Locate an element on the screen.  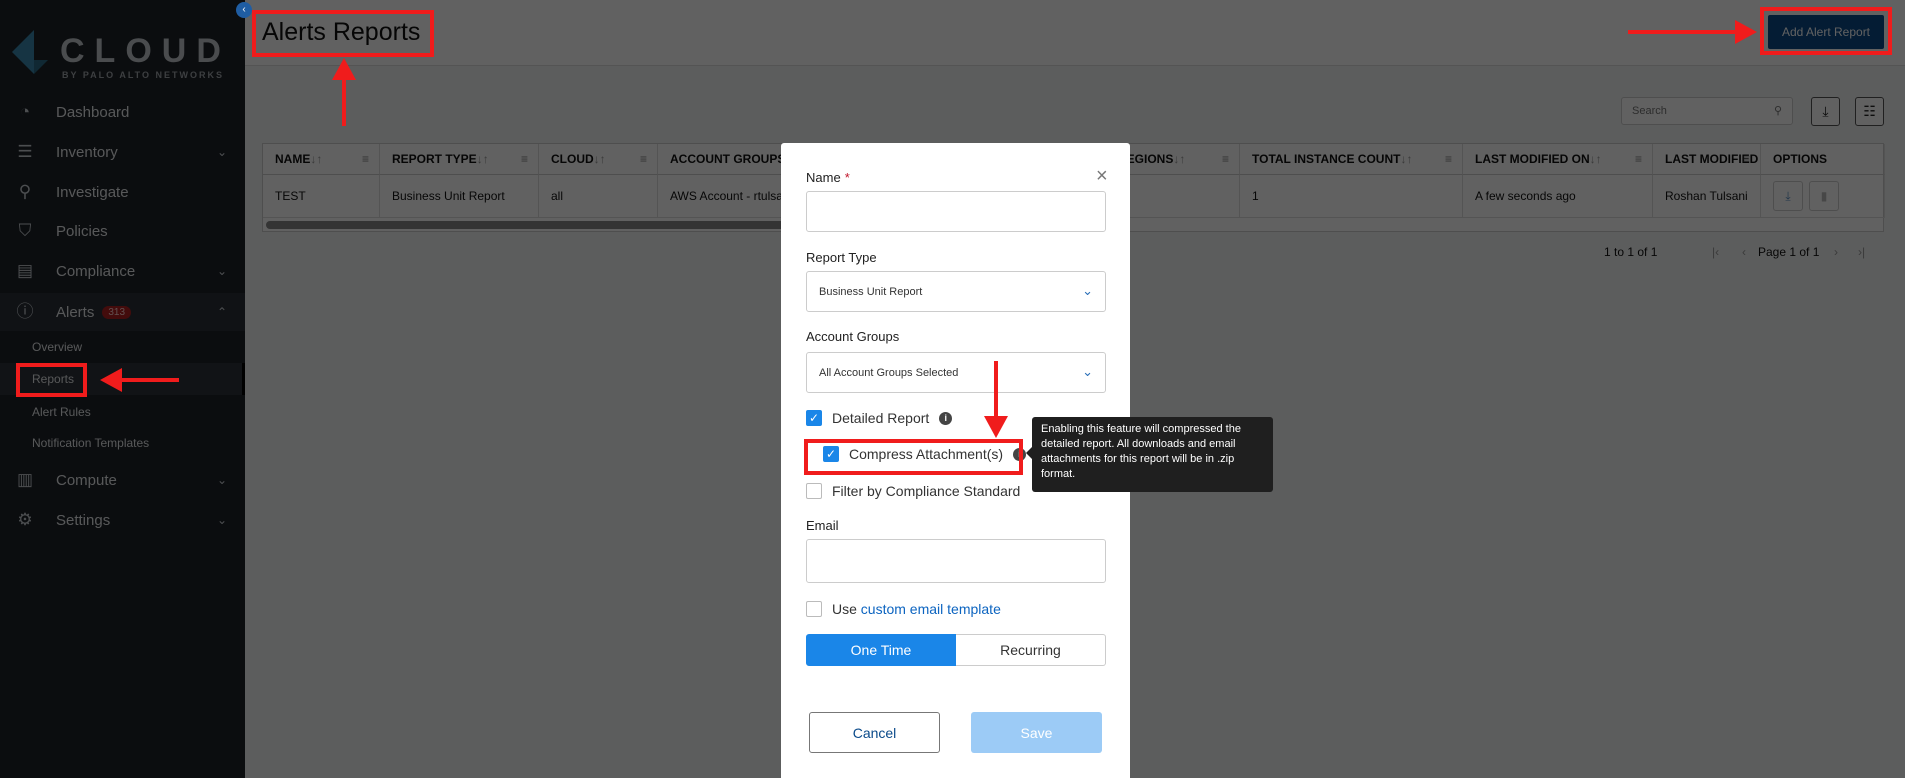
sidebar-item-settings: ⚙ Settings ⌄ is located at coordinates (122, 520).